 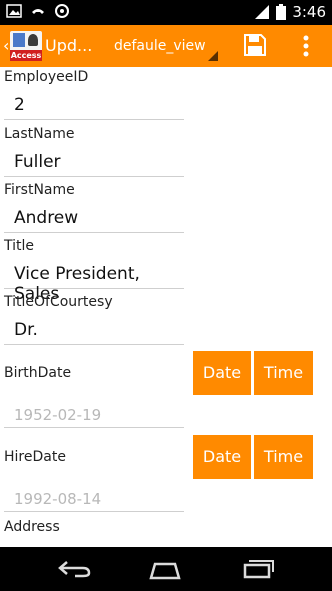 What do you see at coordinates (38, 11) in the screenshot?
I see `voicemail-icon` at bounding box center [38, 11].